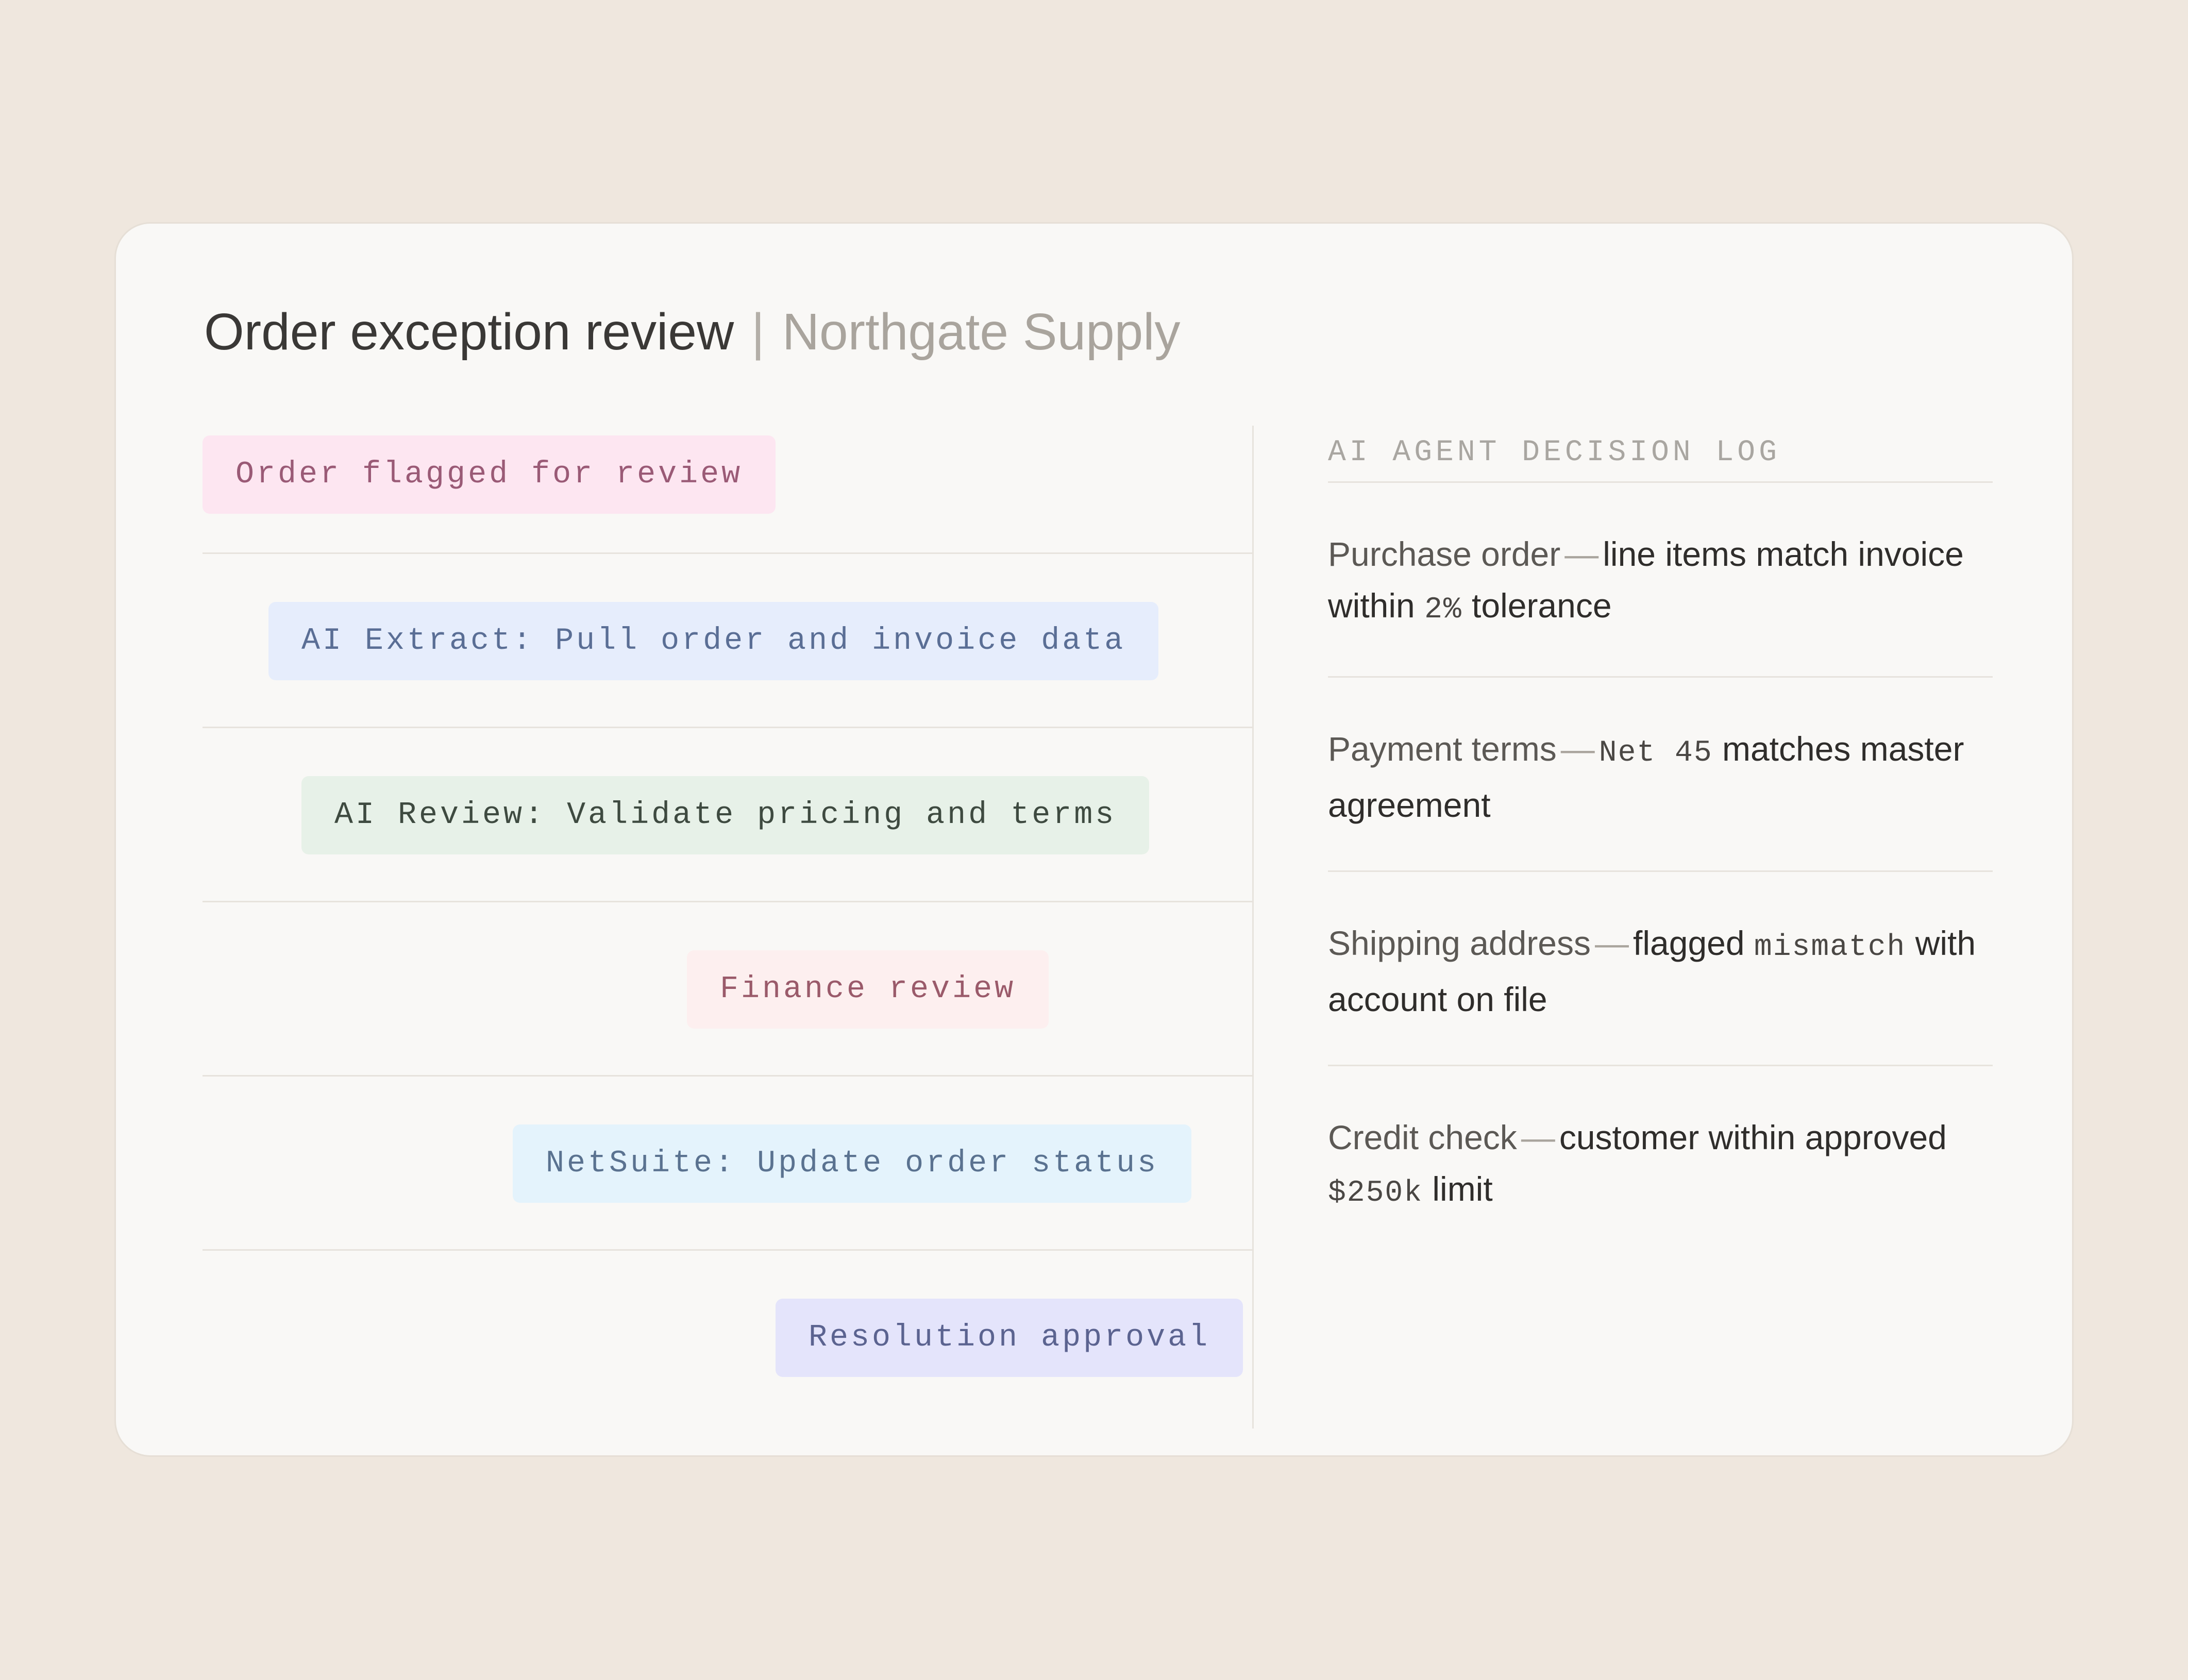 Image resolution: width=2188 pixels, height=1680 pixels. I want to click on log-entry-value: Net 45, so click(1655, 753).